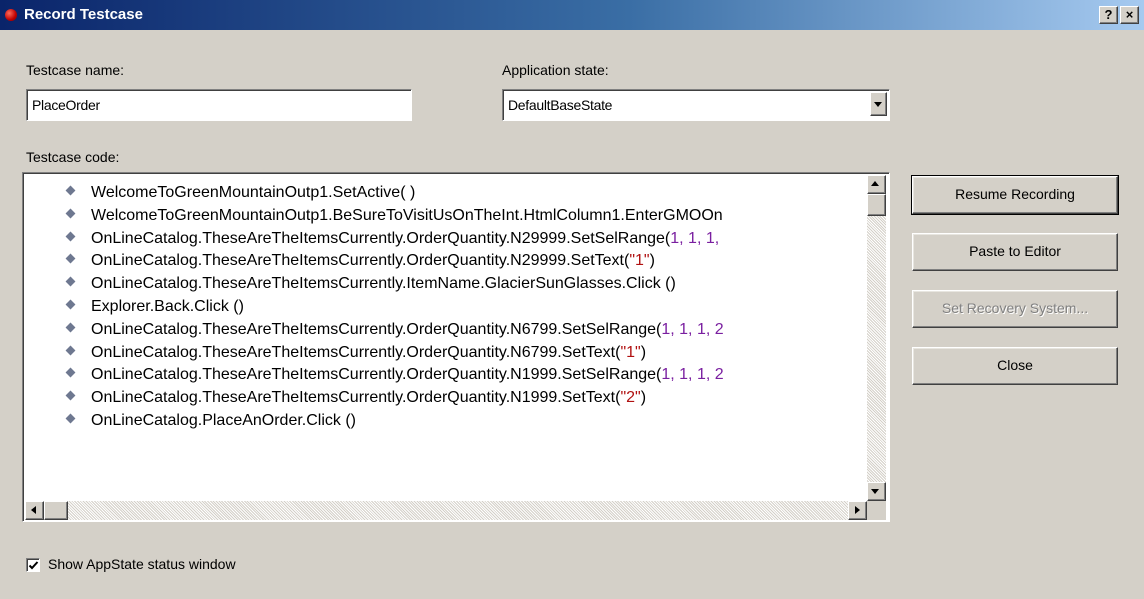 The width and height of the screenshot is (1144, 599). Describe the element at coordinates (446, 510) in the screenshot. I see `horizontal-scrollbar` at that location.